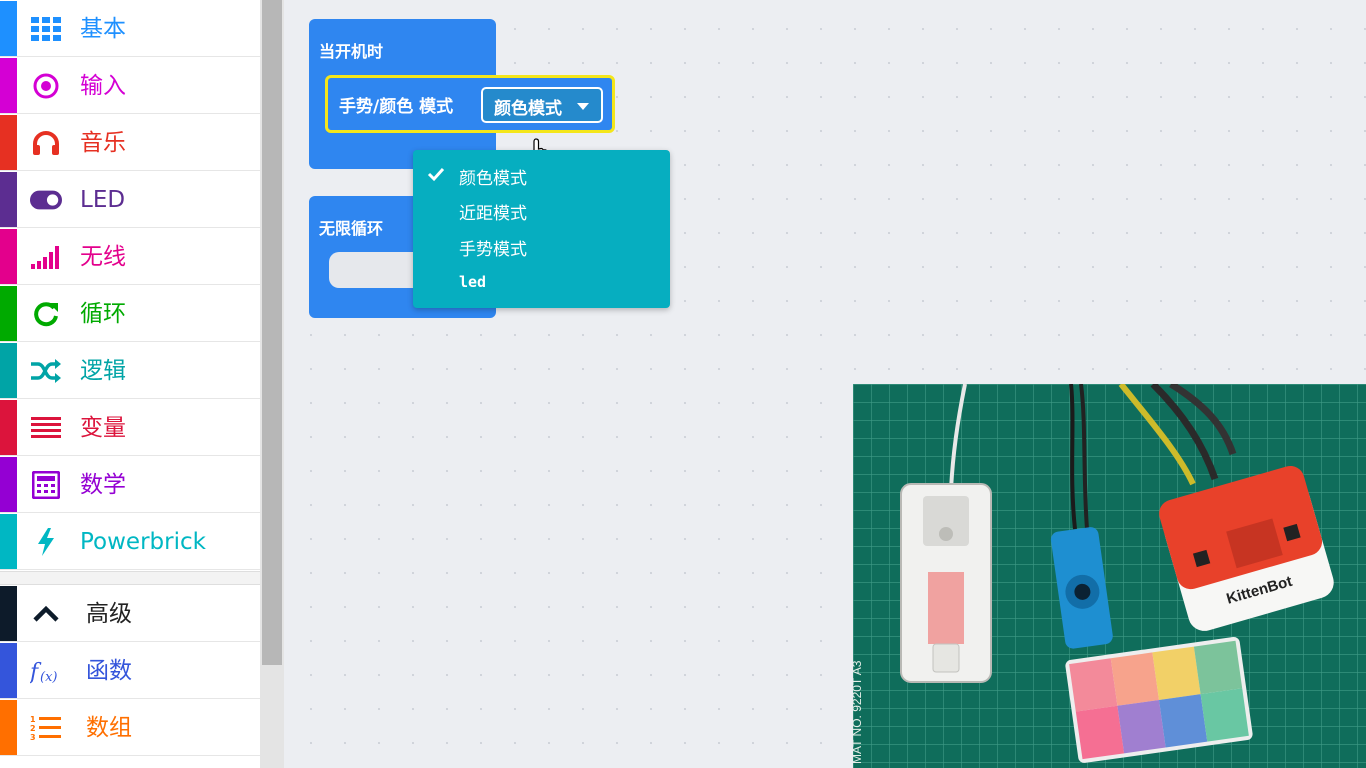  What do you see at coordinates (103, 428) in the screenshot?
I see `category-label: 变量` at bounding box center [103, 428].